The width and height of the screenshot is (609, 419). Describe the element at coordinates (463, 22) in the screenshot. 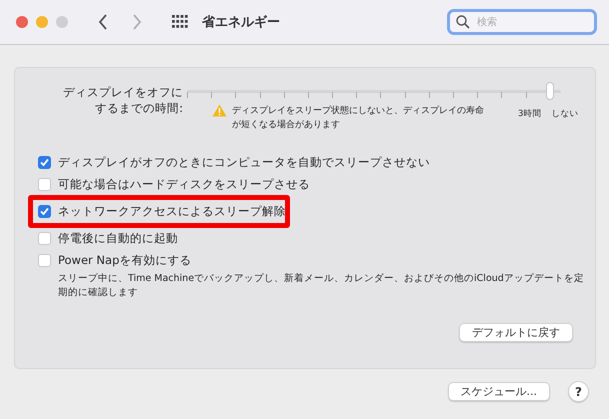

I see `search-icon` at that location.